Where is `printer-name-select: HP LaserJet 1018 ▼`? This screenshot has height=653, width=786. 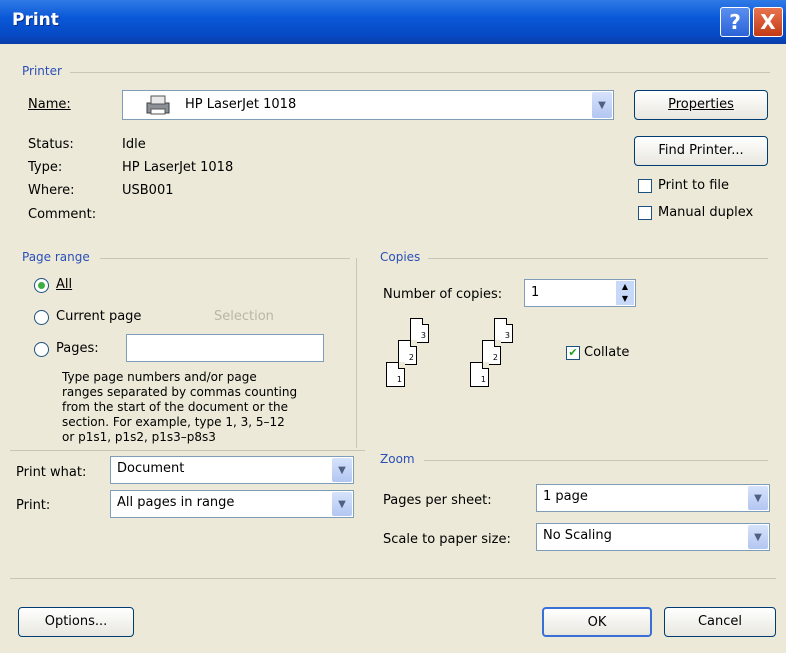
printer-name-select: HP LaserJet 1018 ▼ is located at coordinates (368, 105).